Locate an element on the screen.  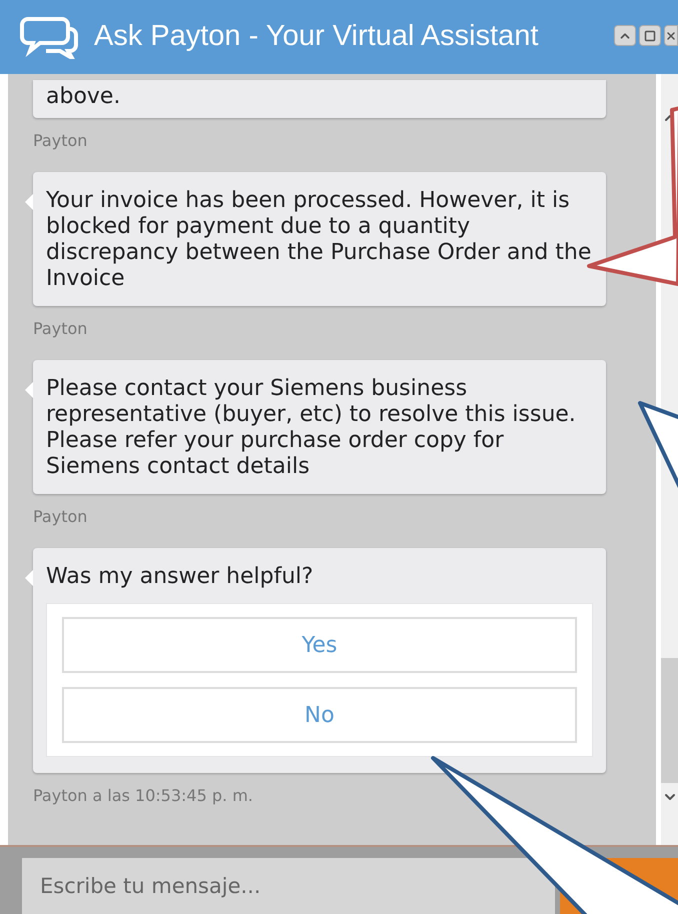
message-text: above. is located at coordinates (84, 97).